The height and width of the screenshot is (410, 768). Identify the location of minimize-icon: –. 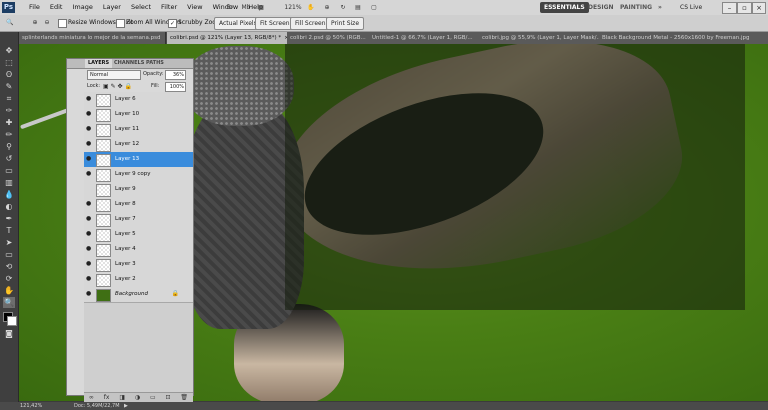
(729, 8).